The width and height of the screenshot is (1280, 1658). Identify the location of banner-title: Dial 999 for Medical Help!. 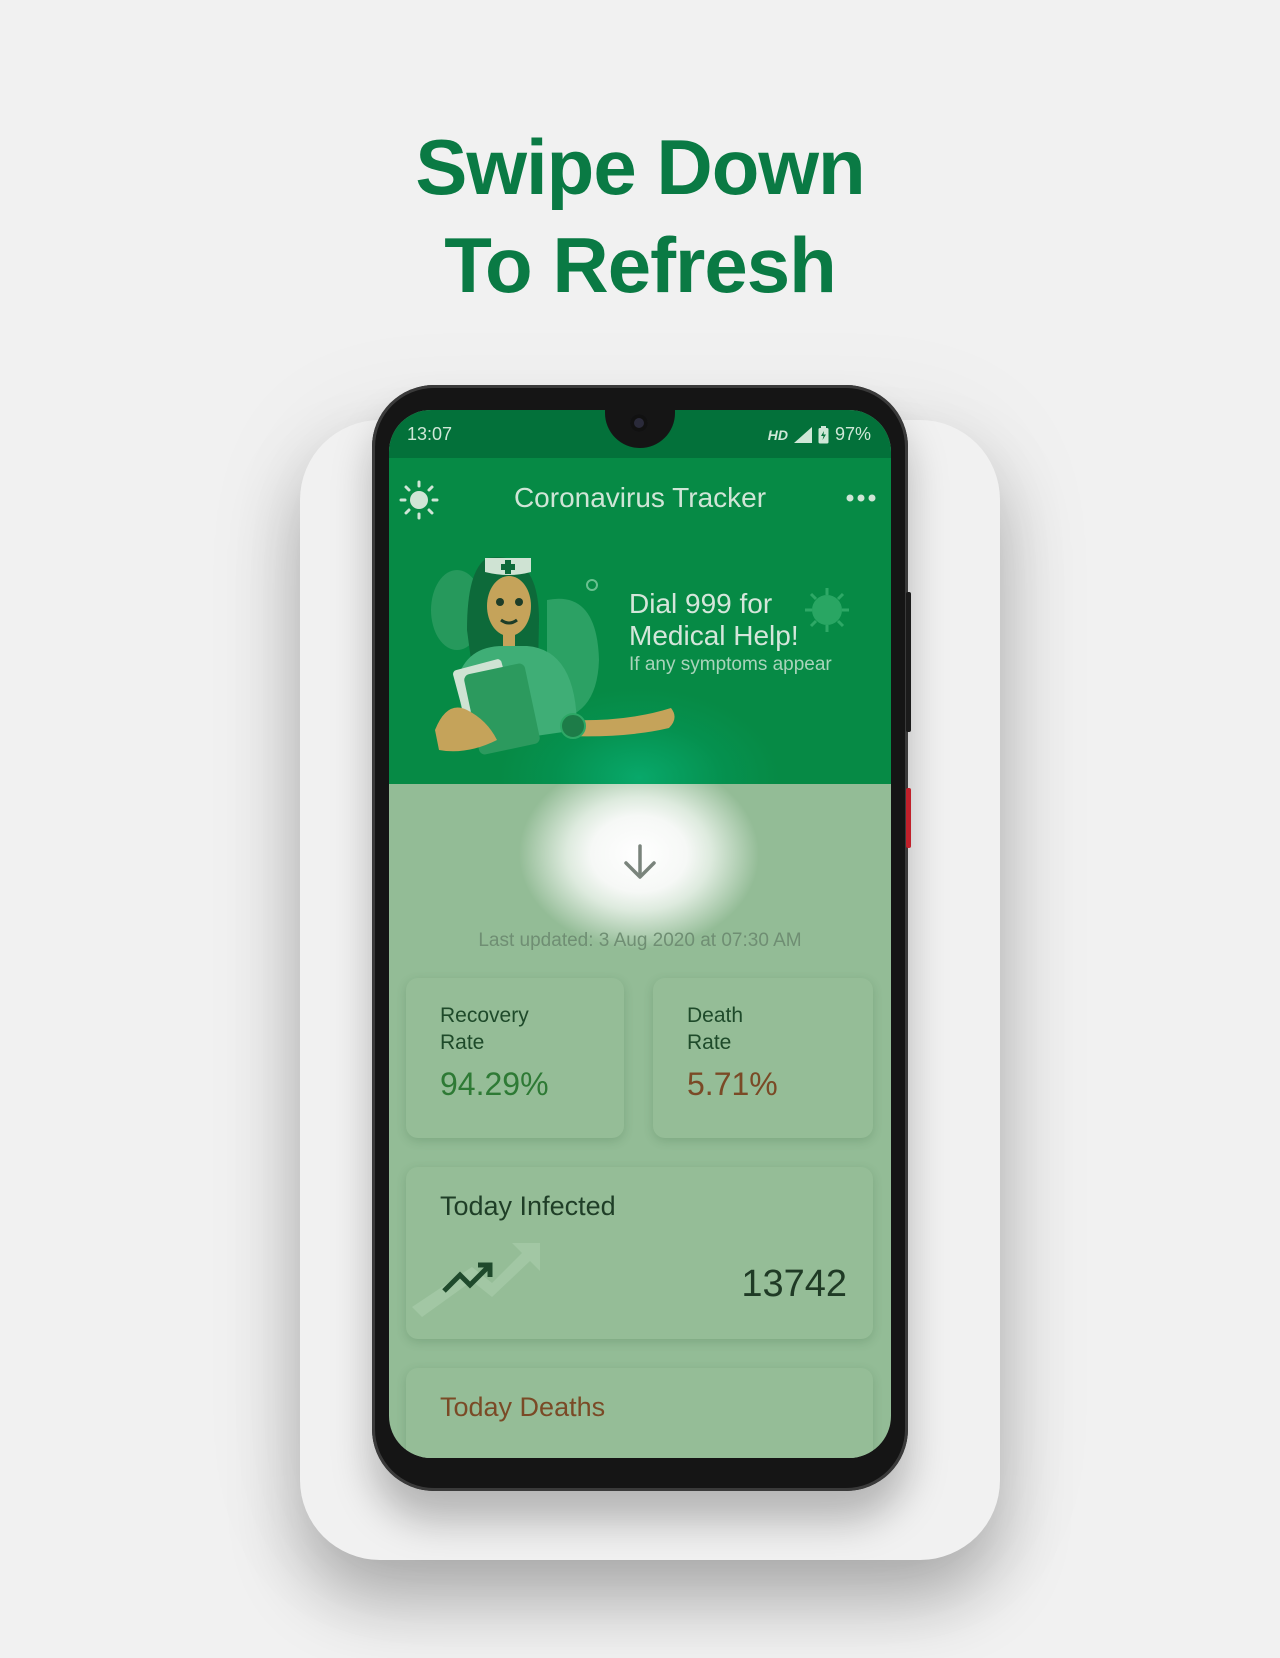
(714, 620).